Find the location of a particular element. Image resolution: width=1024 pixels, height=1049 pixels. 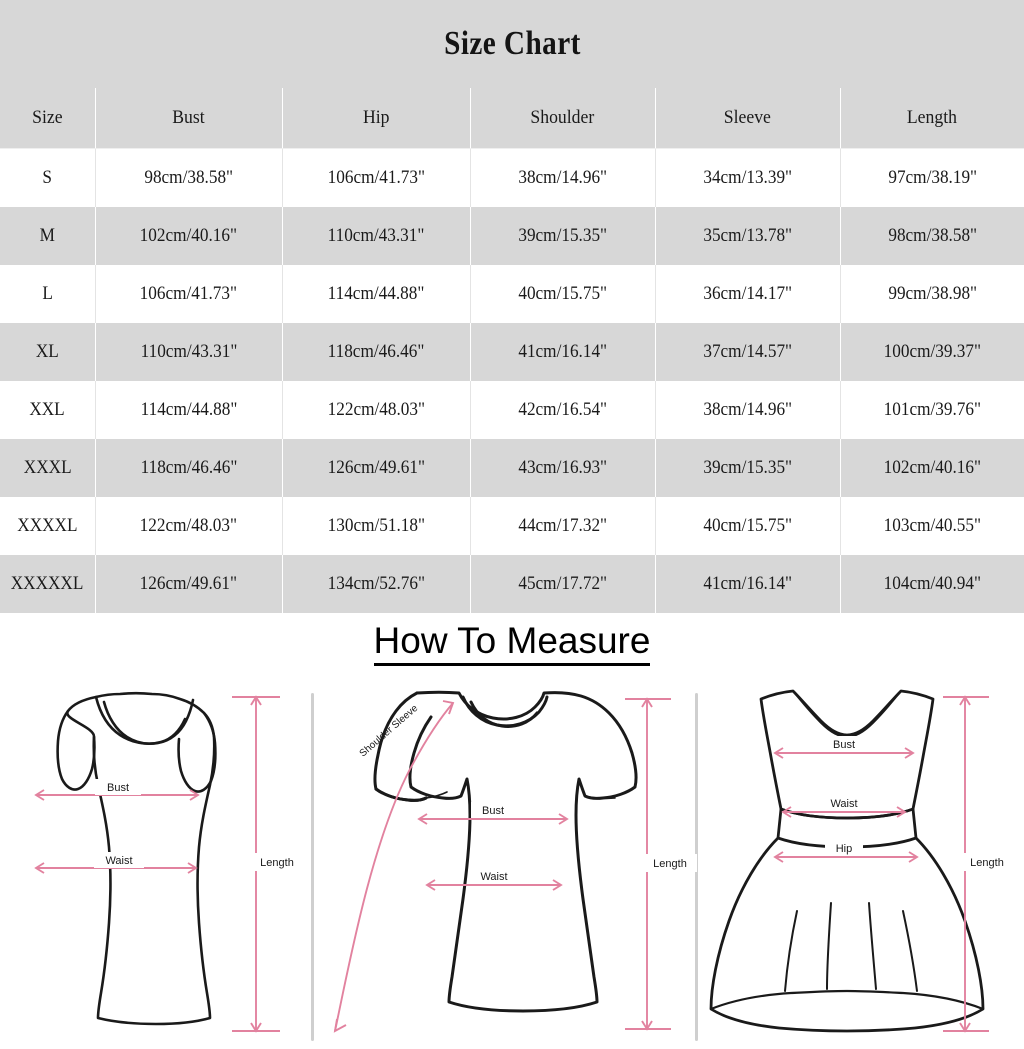

cell-size: XXXXXL is located at coordinates (48, 584).